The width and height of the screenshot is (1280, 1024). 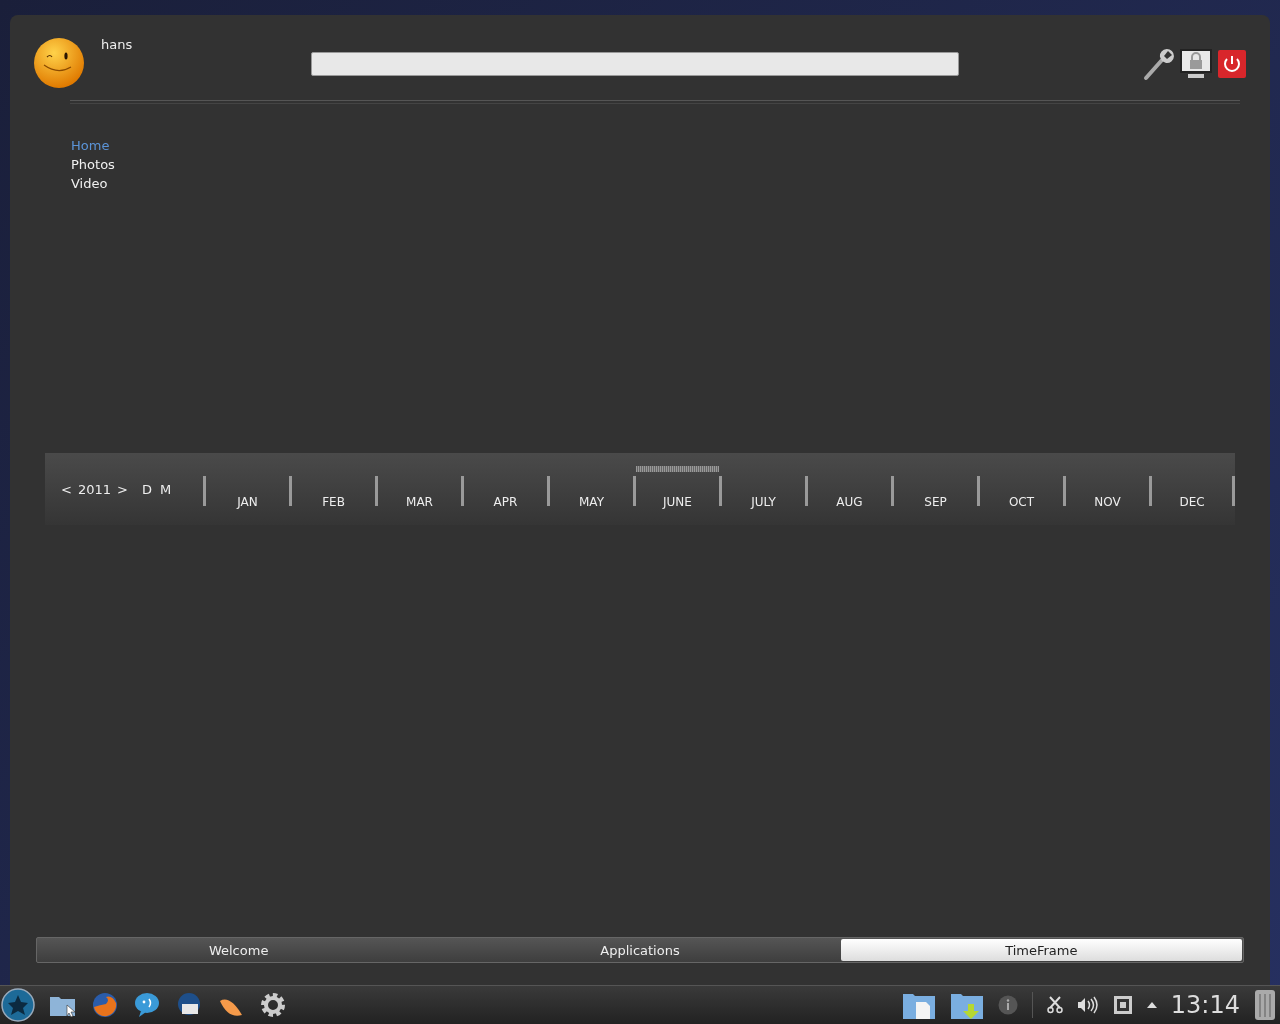 I want to click on network-icon, so click(x=1122, y=1005).